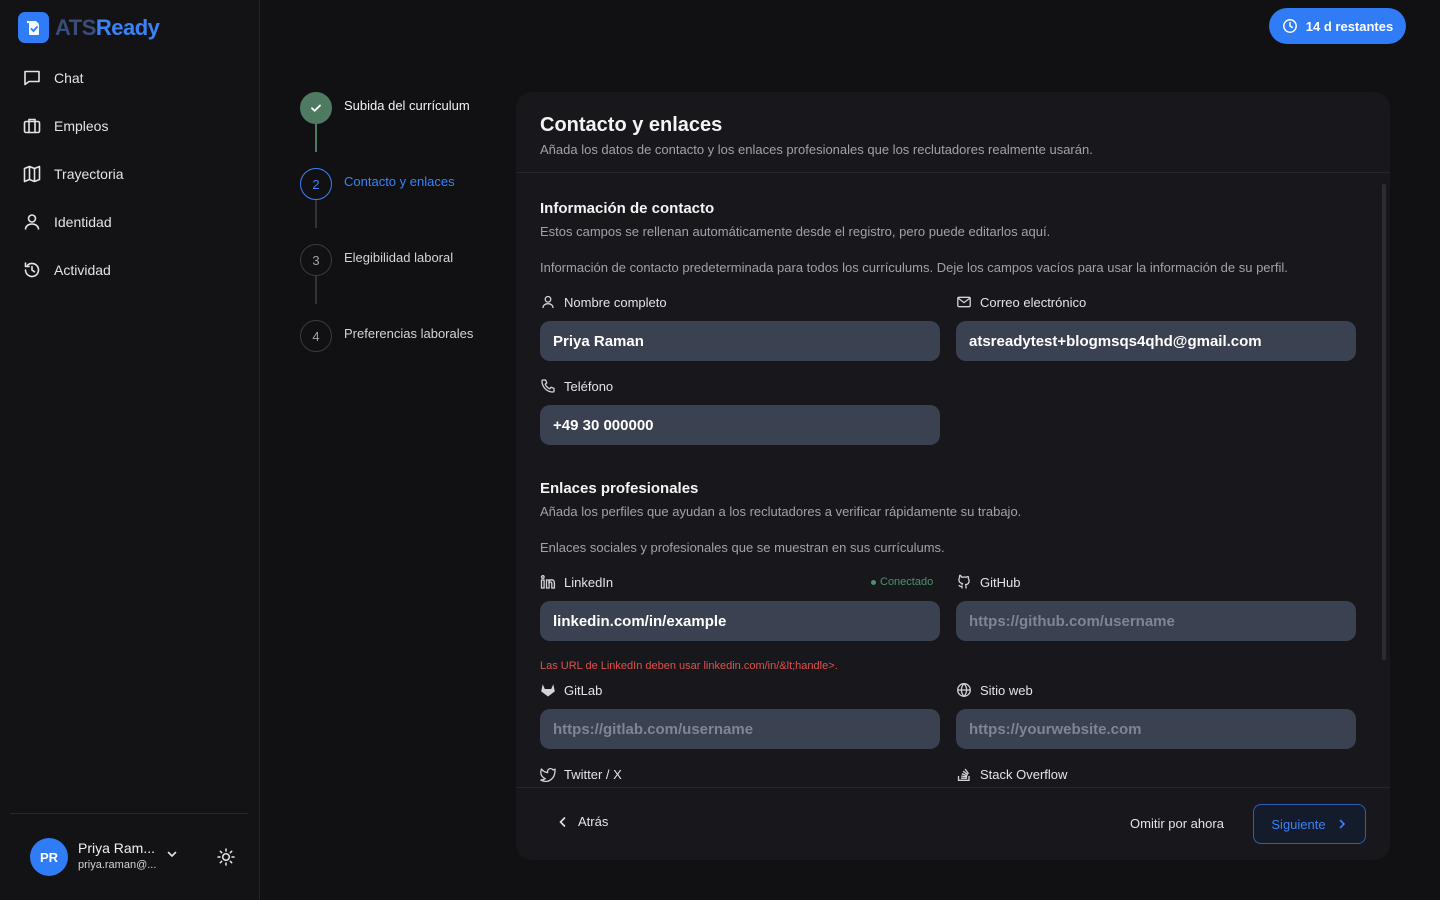 This screenshot has width=1440, height=900. What do you see at coordinates (130, 126) in the screenshot?
I see `sidebar-item-empleos: Empleos` at bounding box center [130, 126].